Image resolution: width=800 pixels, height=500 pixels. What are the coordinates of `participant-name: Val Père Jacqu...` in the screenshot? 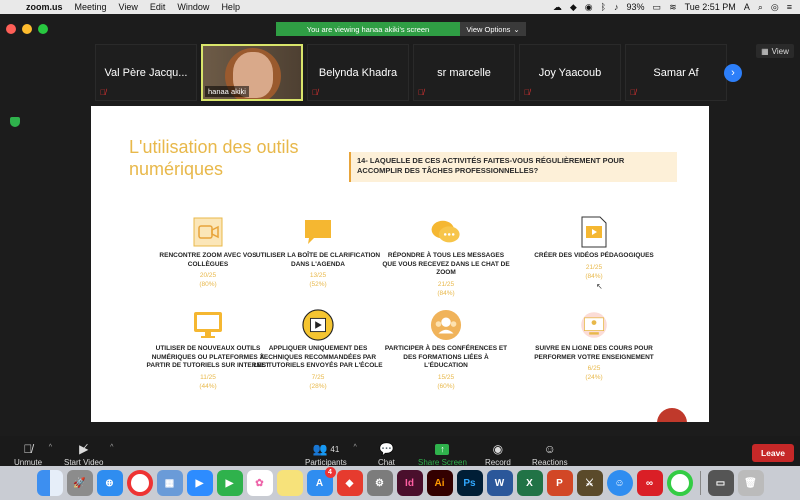 It's located at (146, 72).